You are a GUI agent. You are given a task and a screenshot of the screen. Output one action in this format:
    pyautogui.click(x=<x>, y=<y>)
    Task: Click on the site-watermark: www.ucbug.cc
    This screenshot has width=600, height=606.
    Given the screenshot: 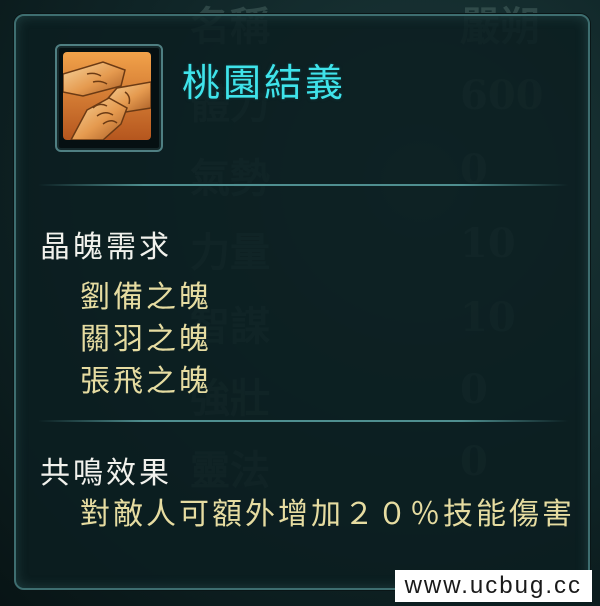 What is the action you would take?
    pyautogui.click(x=493, y=586)
    